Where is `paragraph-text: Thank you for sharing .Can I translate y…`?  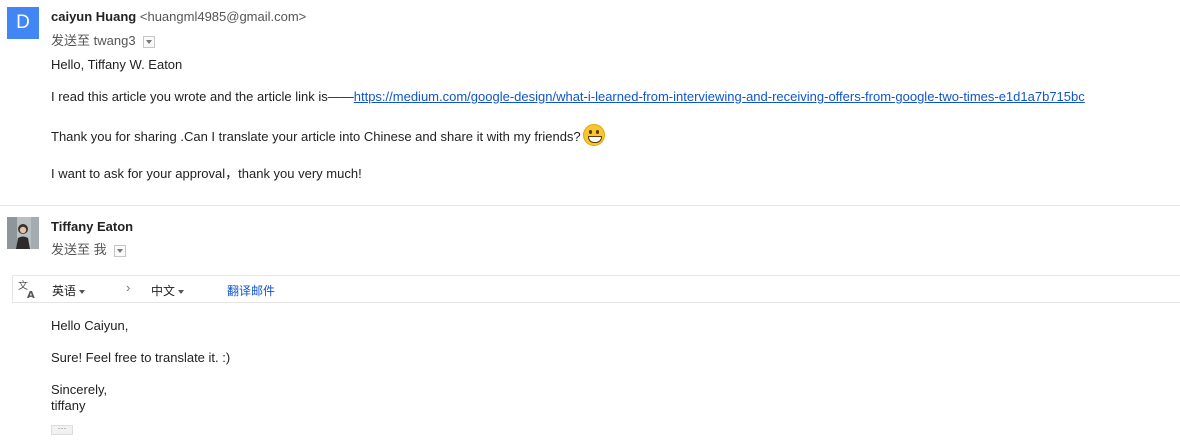
paragraph-text: Thank you for sharing .Can I translate y… is located at coordinates (316, 136).